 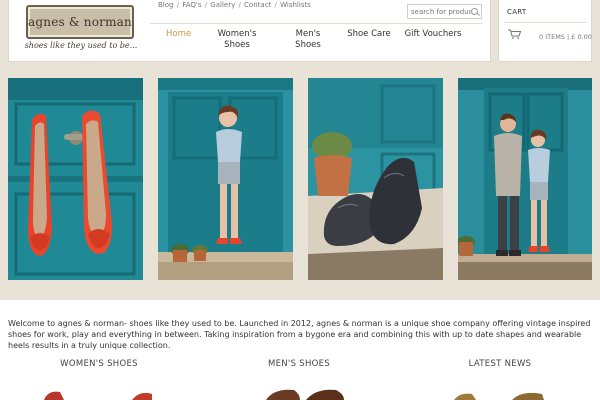 I want to click on search-box, so click(x=444, y=11).